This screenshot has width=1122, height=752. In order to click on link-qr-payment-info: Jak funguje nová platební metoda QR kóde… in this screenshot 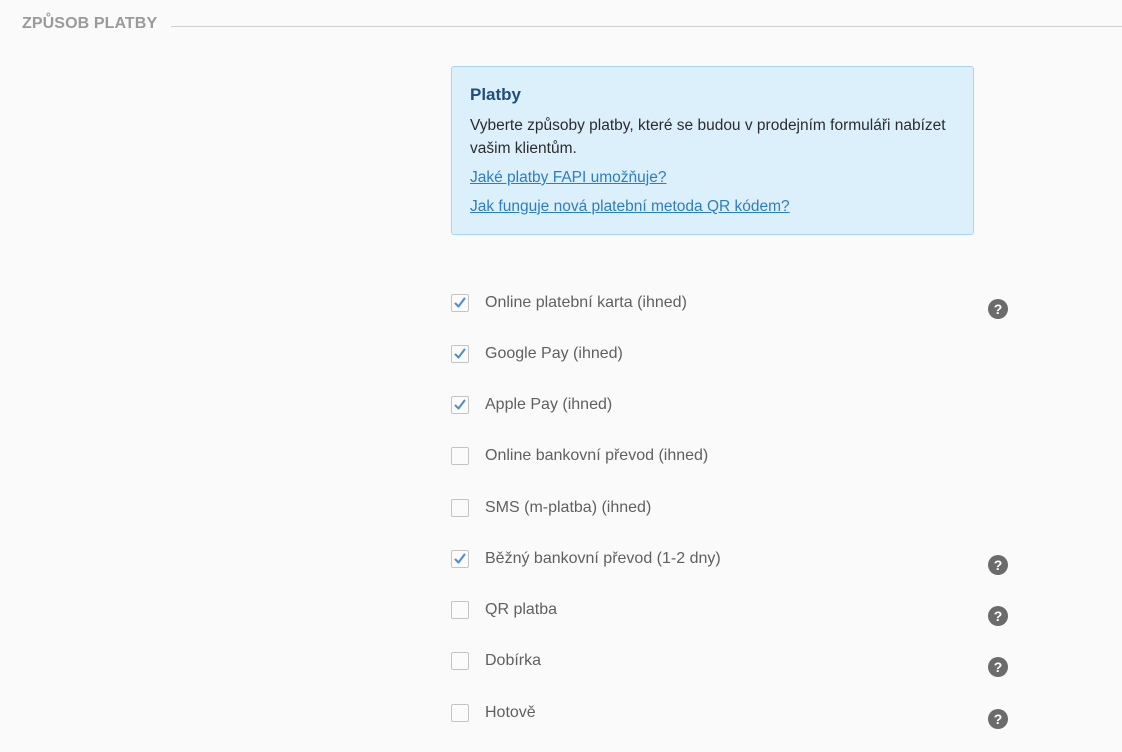, I will do `click(712, 206)`.